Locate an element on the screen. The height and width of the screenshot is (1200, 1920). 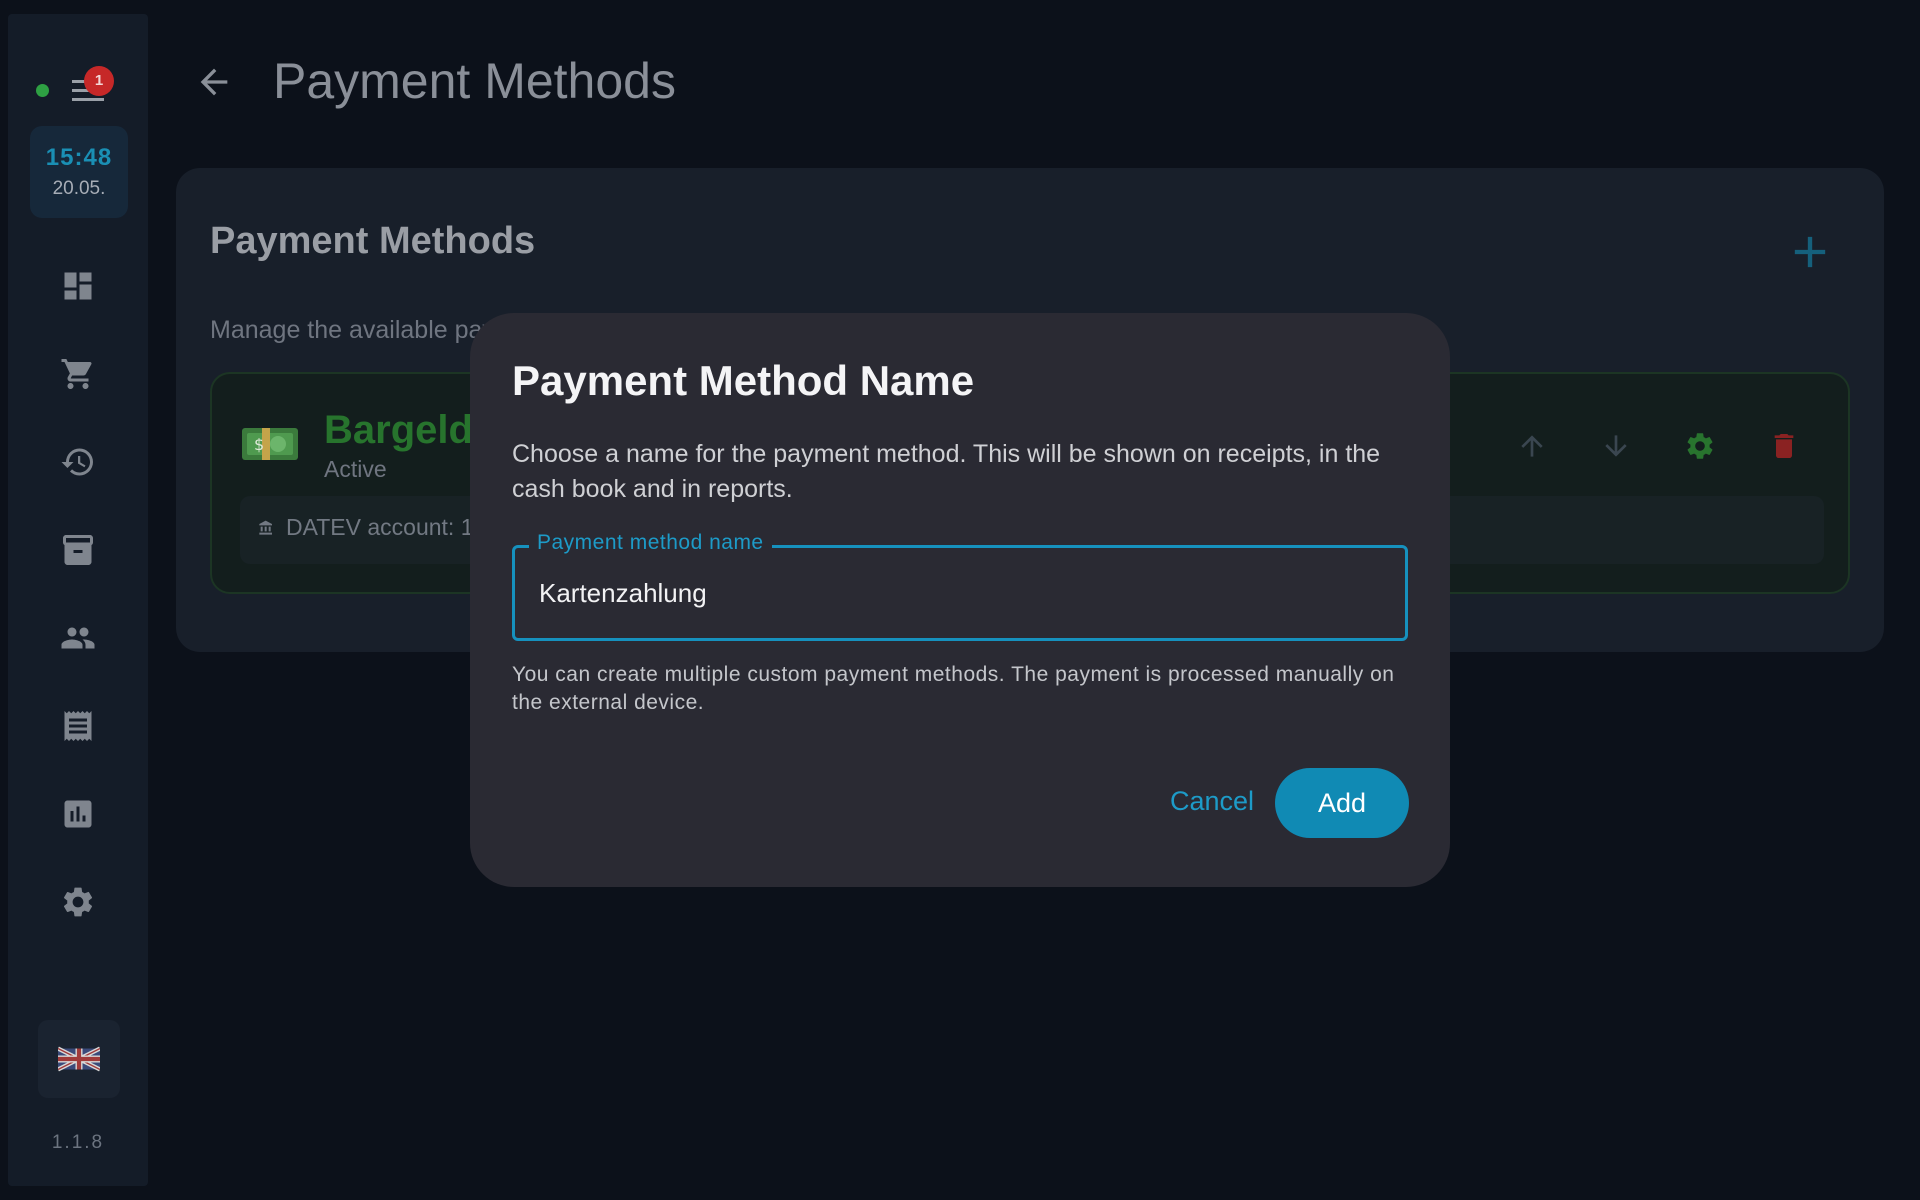
add-payment-method-button is located at coordinates (1810, 252).